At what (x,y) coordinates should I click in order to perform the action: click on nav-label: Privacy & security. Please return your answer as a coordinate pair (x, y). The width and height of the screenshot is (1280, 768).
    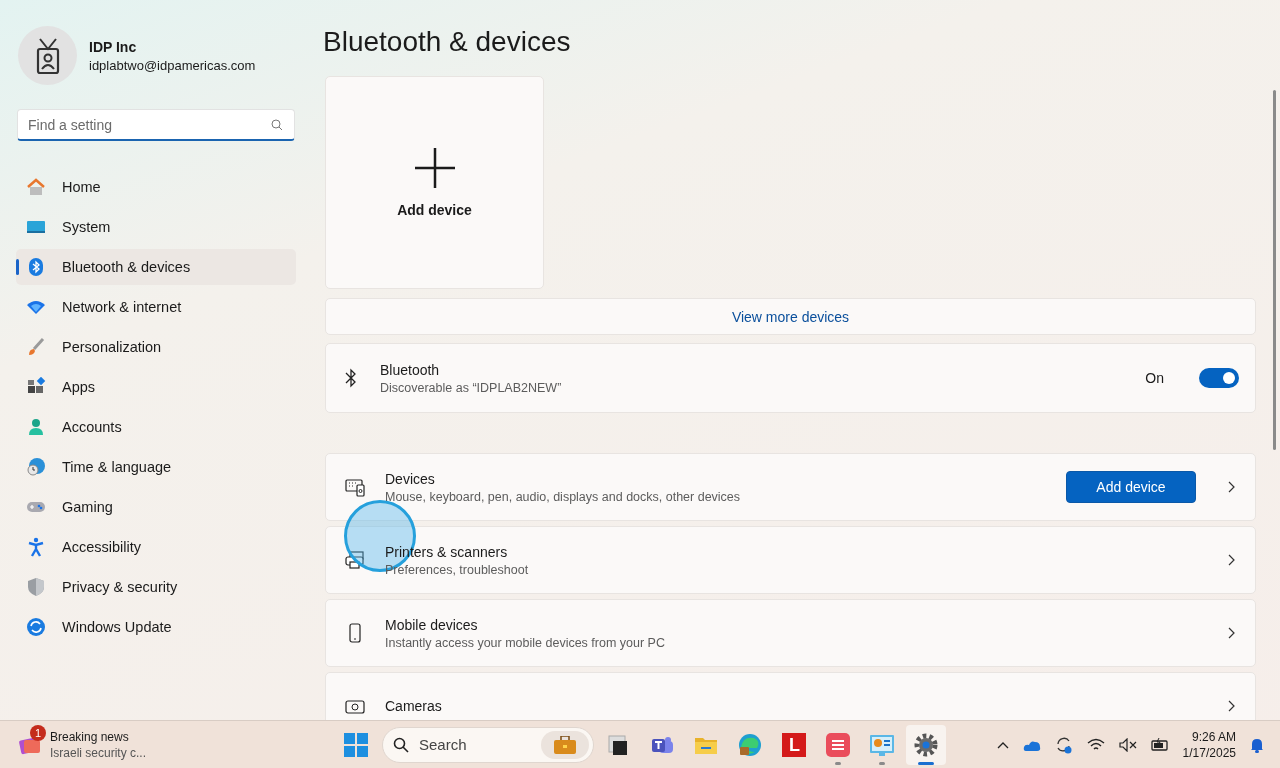
    Looking at the image, I should click on (120, 587).